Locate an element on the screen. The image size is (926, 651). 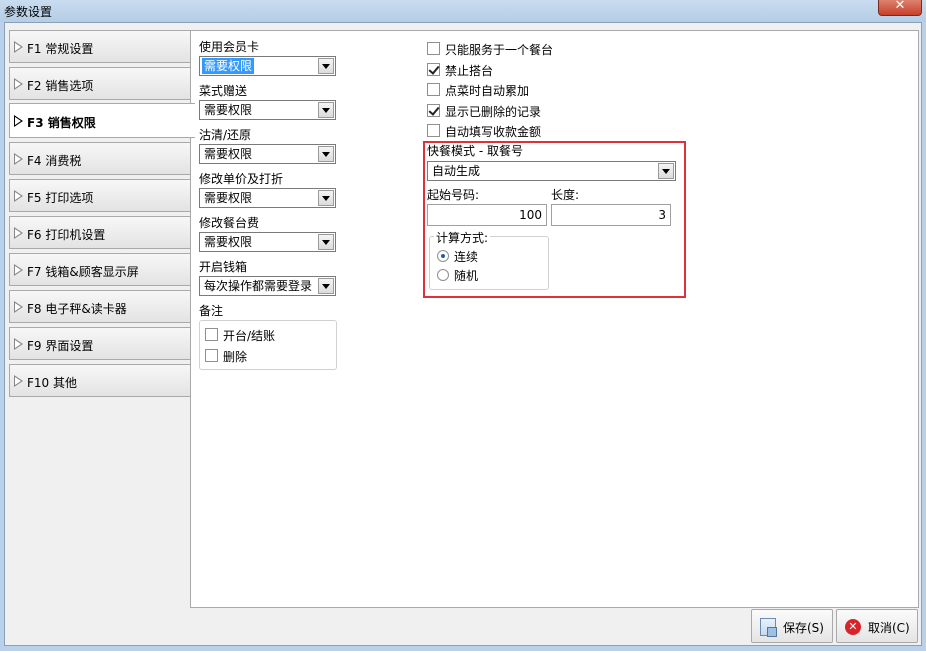
nav-item-cashbox-display: F7 钱箱&顾客显示屏 is located at coordinates (99, 269).